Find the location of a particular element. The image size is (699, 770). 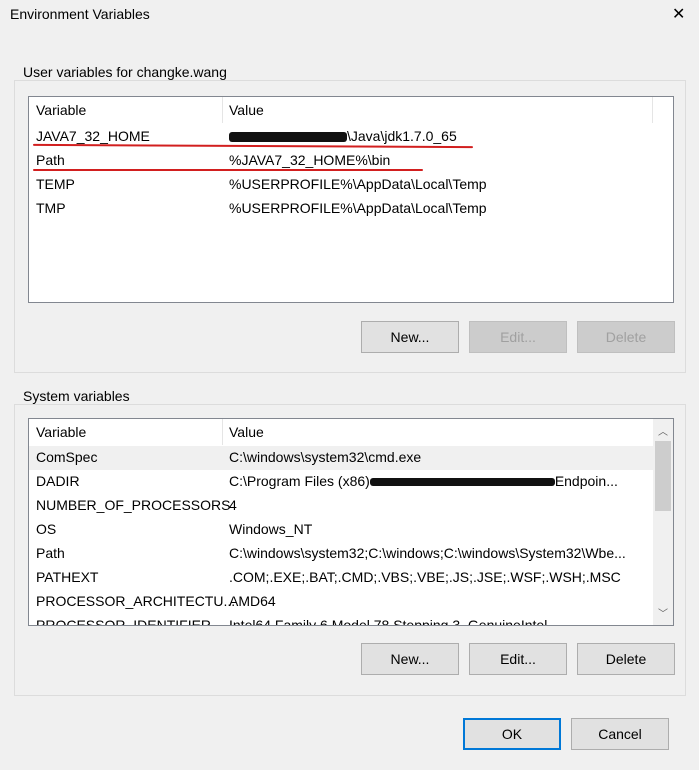

table-row: PROCESSOR_ARCHITECTU... AMD64 is located at coordinates (351, 602).